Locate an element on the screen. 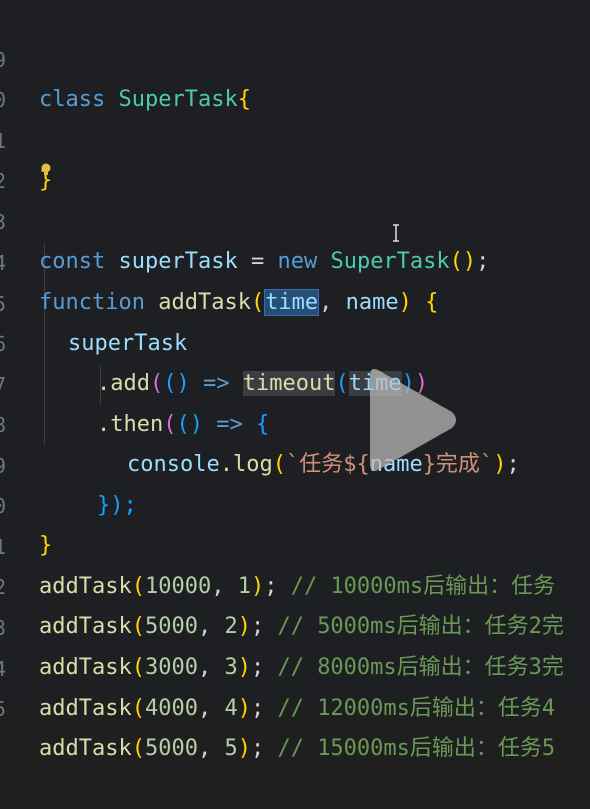 The width and height of the screenshot is (590, 809). code-line: 5 addTask(5000, 5); // 15000ms后输出：任务5 is located at coordinates (295, 705).